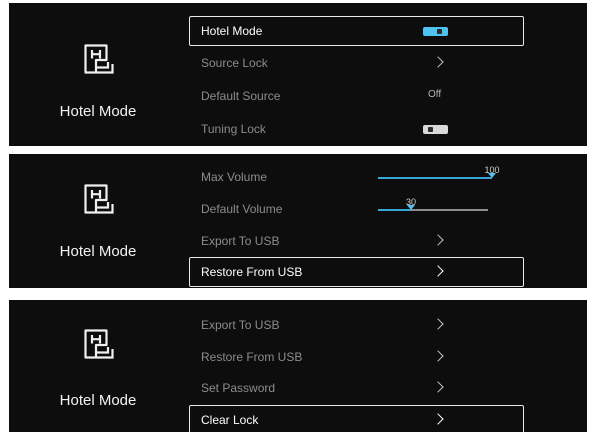  What do you see at coordinates (242, 209) in the screenshot?
I see `row-label: Default Volume` at bounding box center [242, 209].